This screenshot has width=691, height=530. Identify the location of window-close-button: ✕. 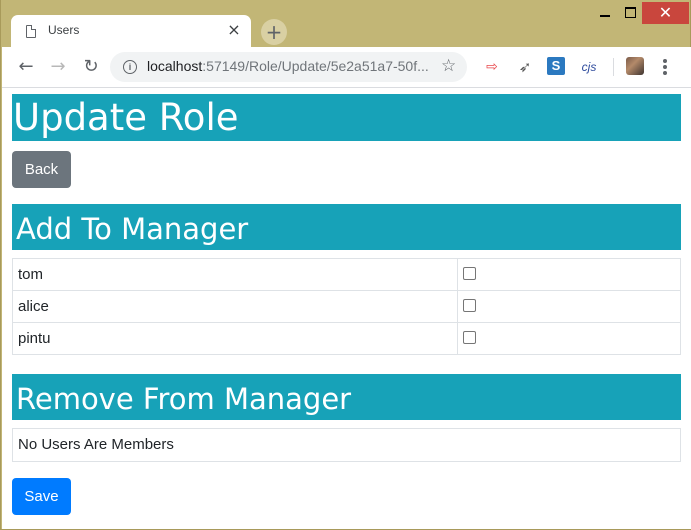
(665, 13).